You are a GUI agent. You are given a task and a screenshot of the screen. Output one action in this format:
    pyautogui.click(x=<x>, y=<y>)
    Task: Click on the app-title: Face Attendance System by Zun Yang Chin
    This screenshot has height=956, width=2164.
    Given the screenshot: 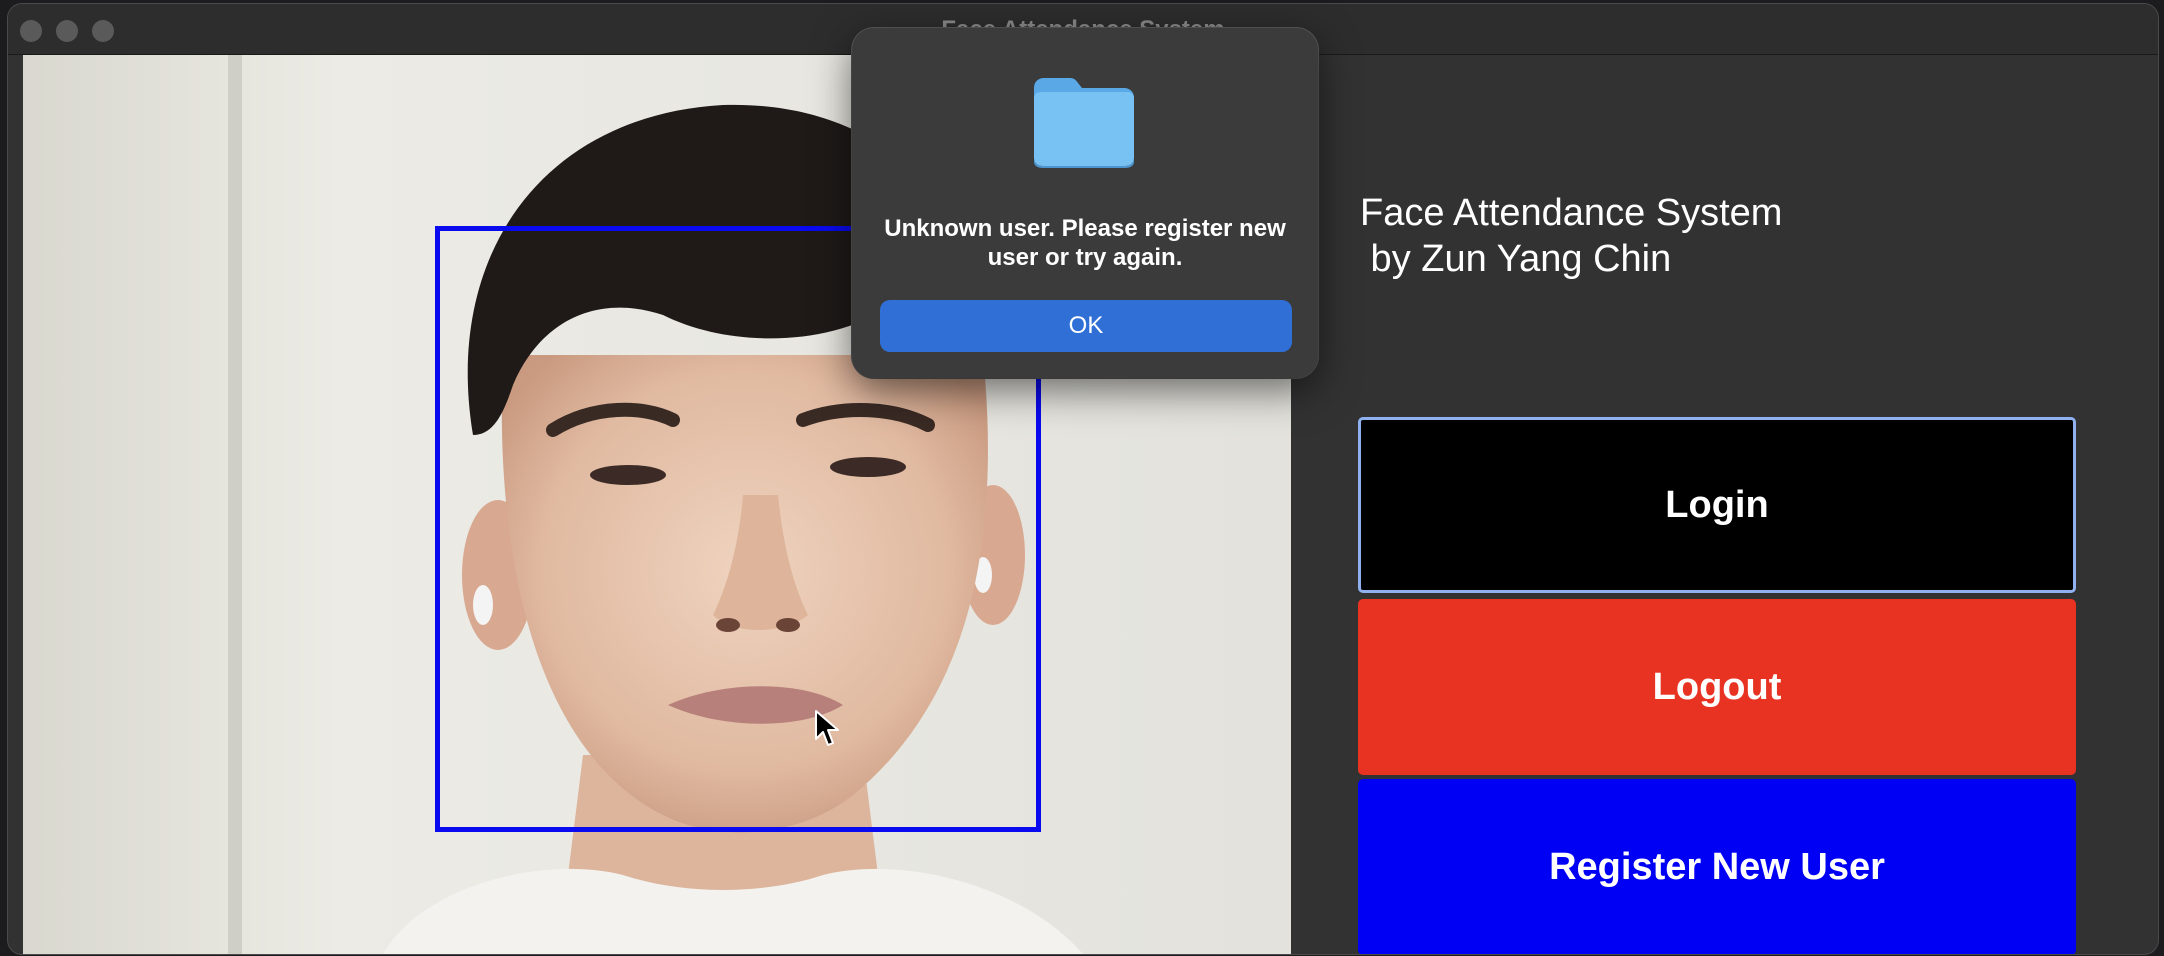 What is the action you would take?
    pyautogui.click(x=1571, y=236)
    